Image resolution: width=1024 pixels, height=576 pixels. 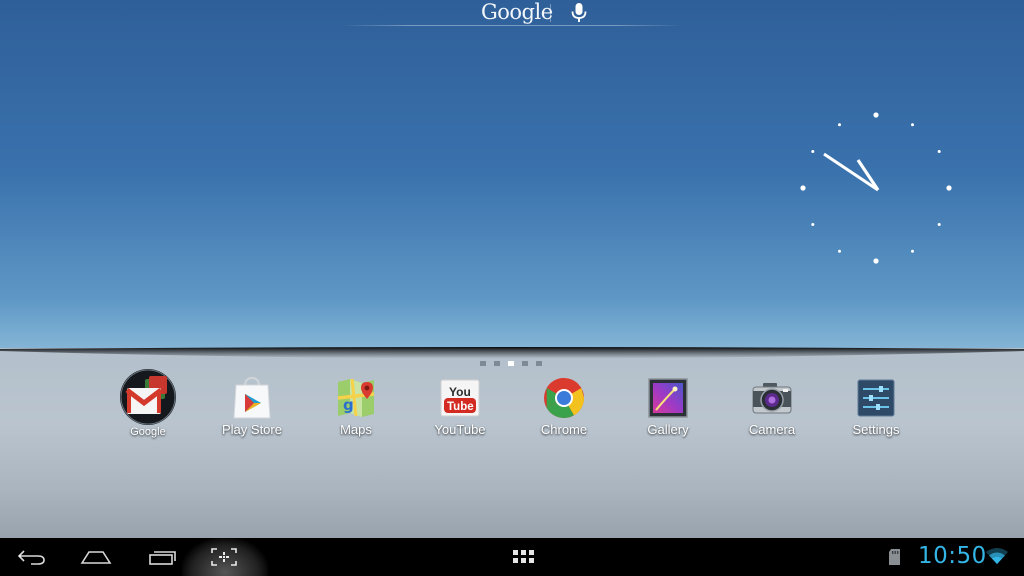 What do you see at coordinates (148, 397) in the screenshot?
I see `google-folder-icon` at bounding box center [148, 397].